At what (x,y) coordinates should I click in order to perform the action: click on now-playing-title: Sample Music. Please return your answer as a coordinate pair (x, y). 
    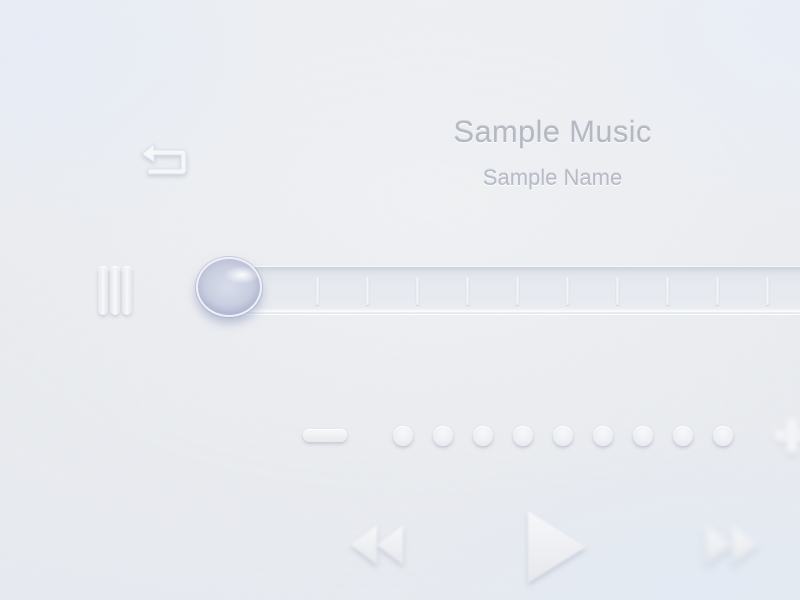
    Looking at the image, I should click on (552, 131).